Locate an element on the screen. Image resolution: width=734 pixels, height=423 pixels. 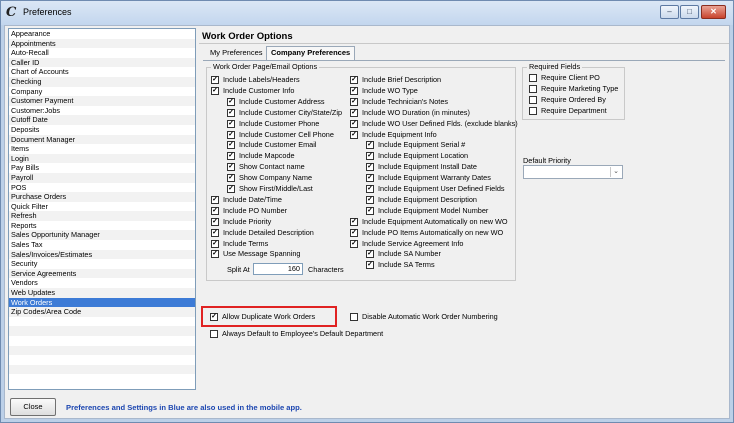
panel-title: Work Order Options is located at coordinates (247, 36).